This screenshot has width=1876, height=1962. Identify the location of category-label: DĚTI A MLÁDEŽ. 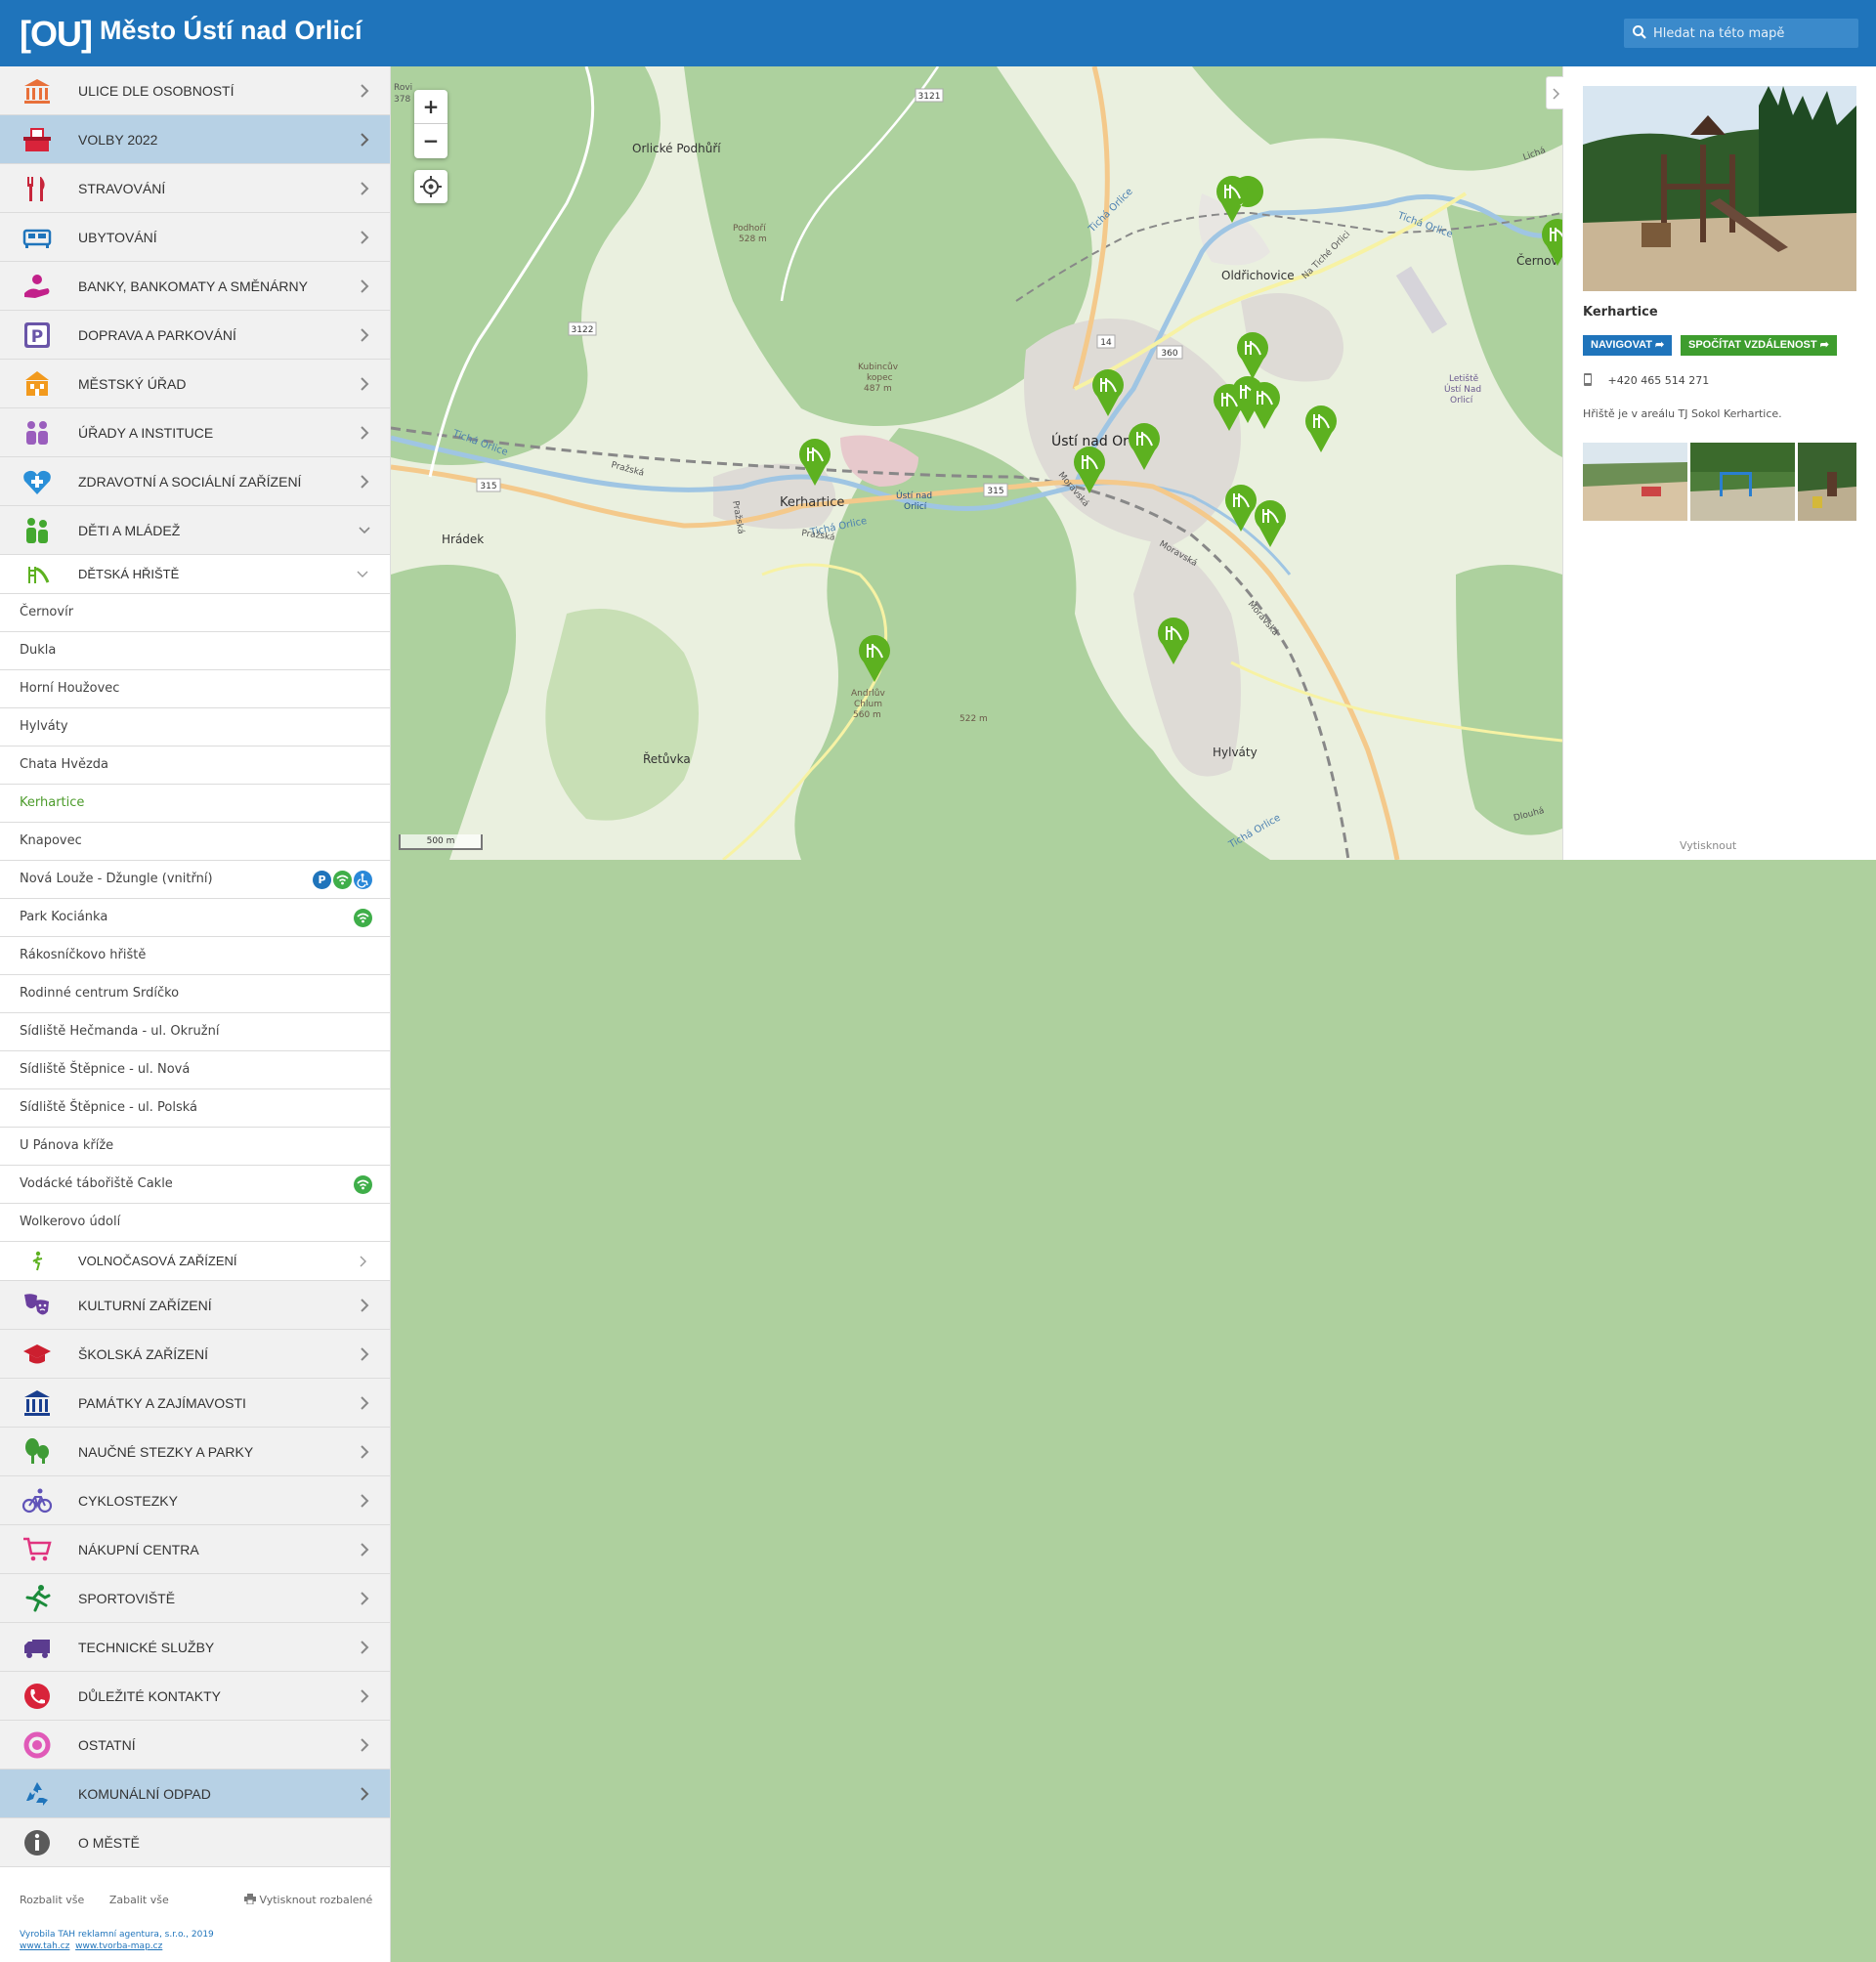
(129, 531).